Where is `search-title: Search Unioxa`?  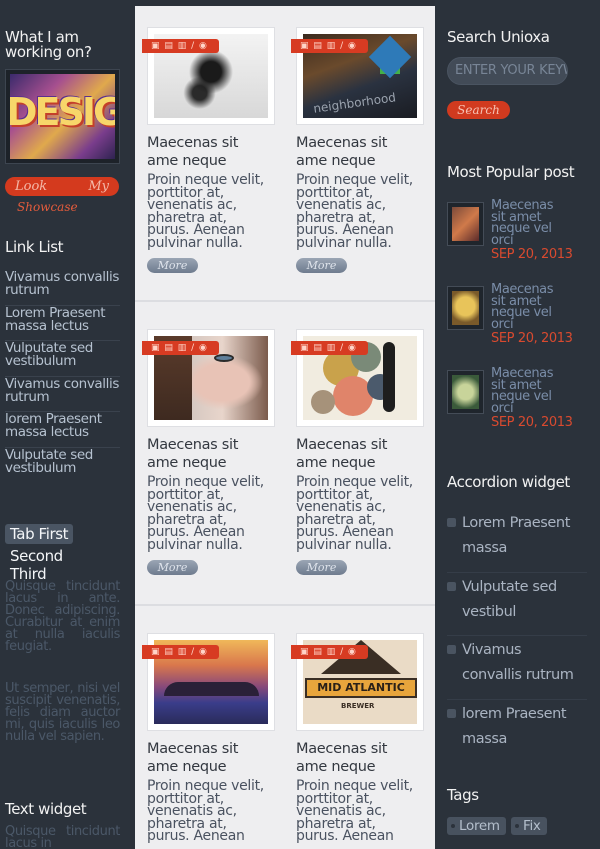 search-title: Search Unioxa is located at coordinates (498, 37).